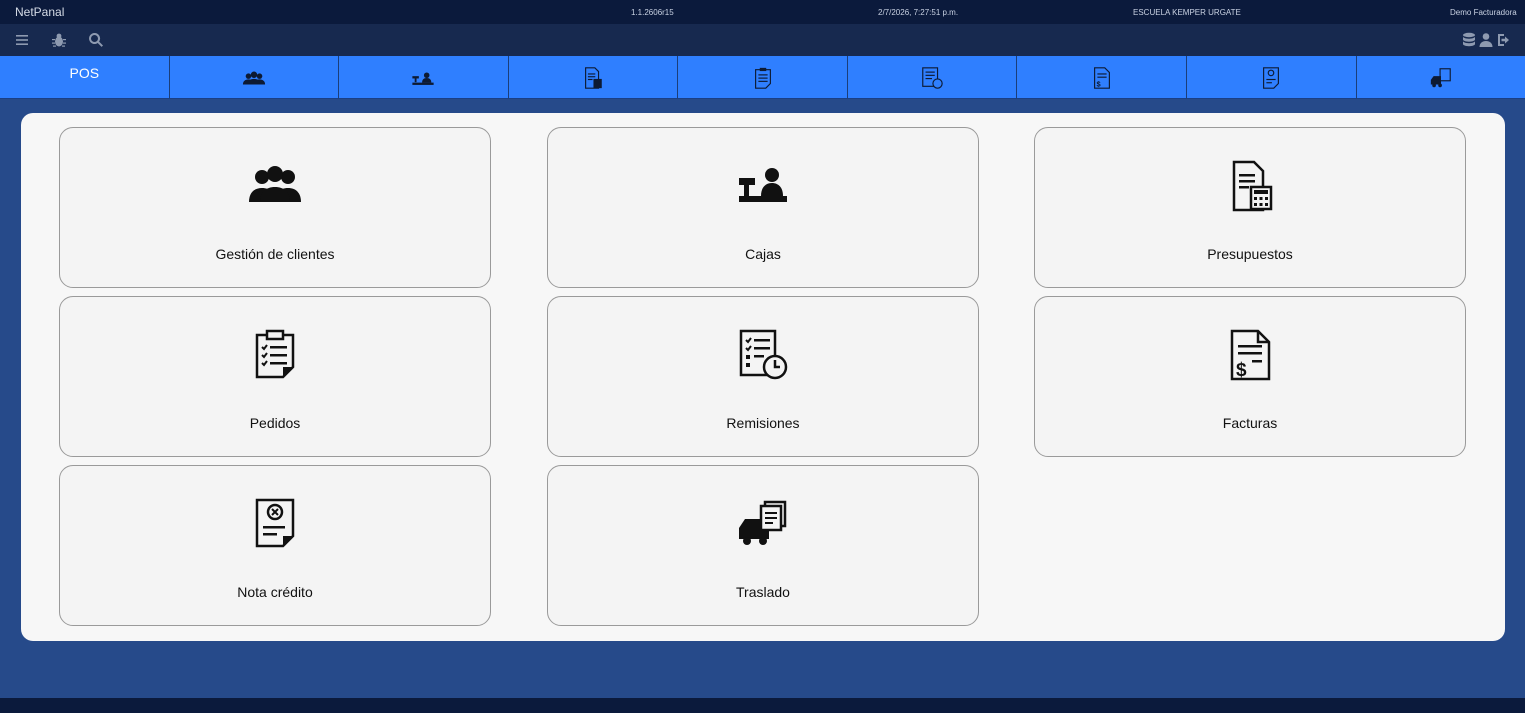 The image size is (1525, 713). I want to click on card-orders-label: Pedidos, so click(275, 423).